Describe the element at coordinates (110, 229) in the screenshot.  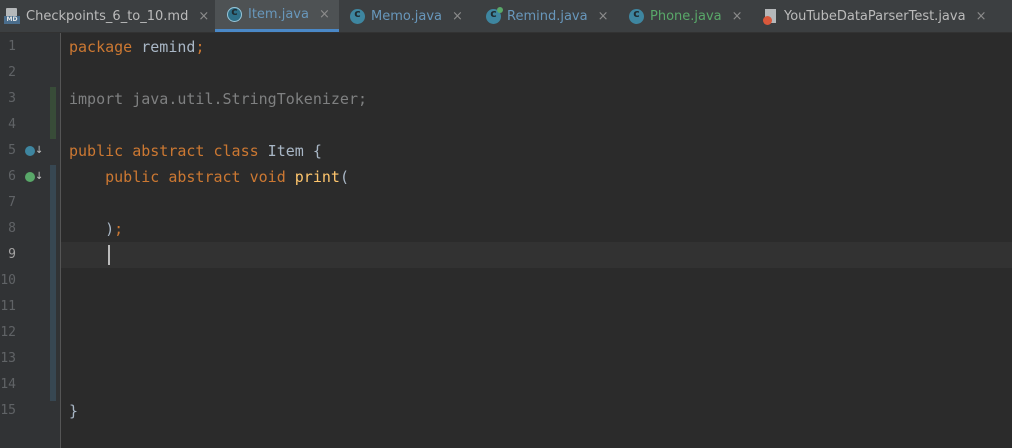
I see `close-paren: )` at that location.